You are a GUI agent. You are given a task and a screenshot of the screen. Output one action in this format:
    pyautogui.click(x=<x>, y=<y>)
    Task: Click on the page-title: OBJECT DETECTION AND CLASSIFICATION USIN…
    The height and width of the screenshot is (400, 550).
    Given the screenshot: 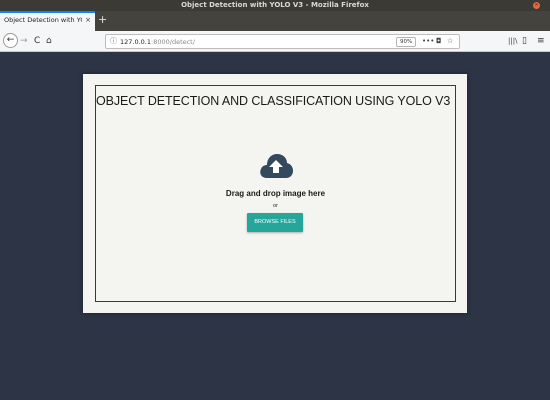 What is the action you would take?
    pyautogui.click(x=273, y=101)
    